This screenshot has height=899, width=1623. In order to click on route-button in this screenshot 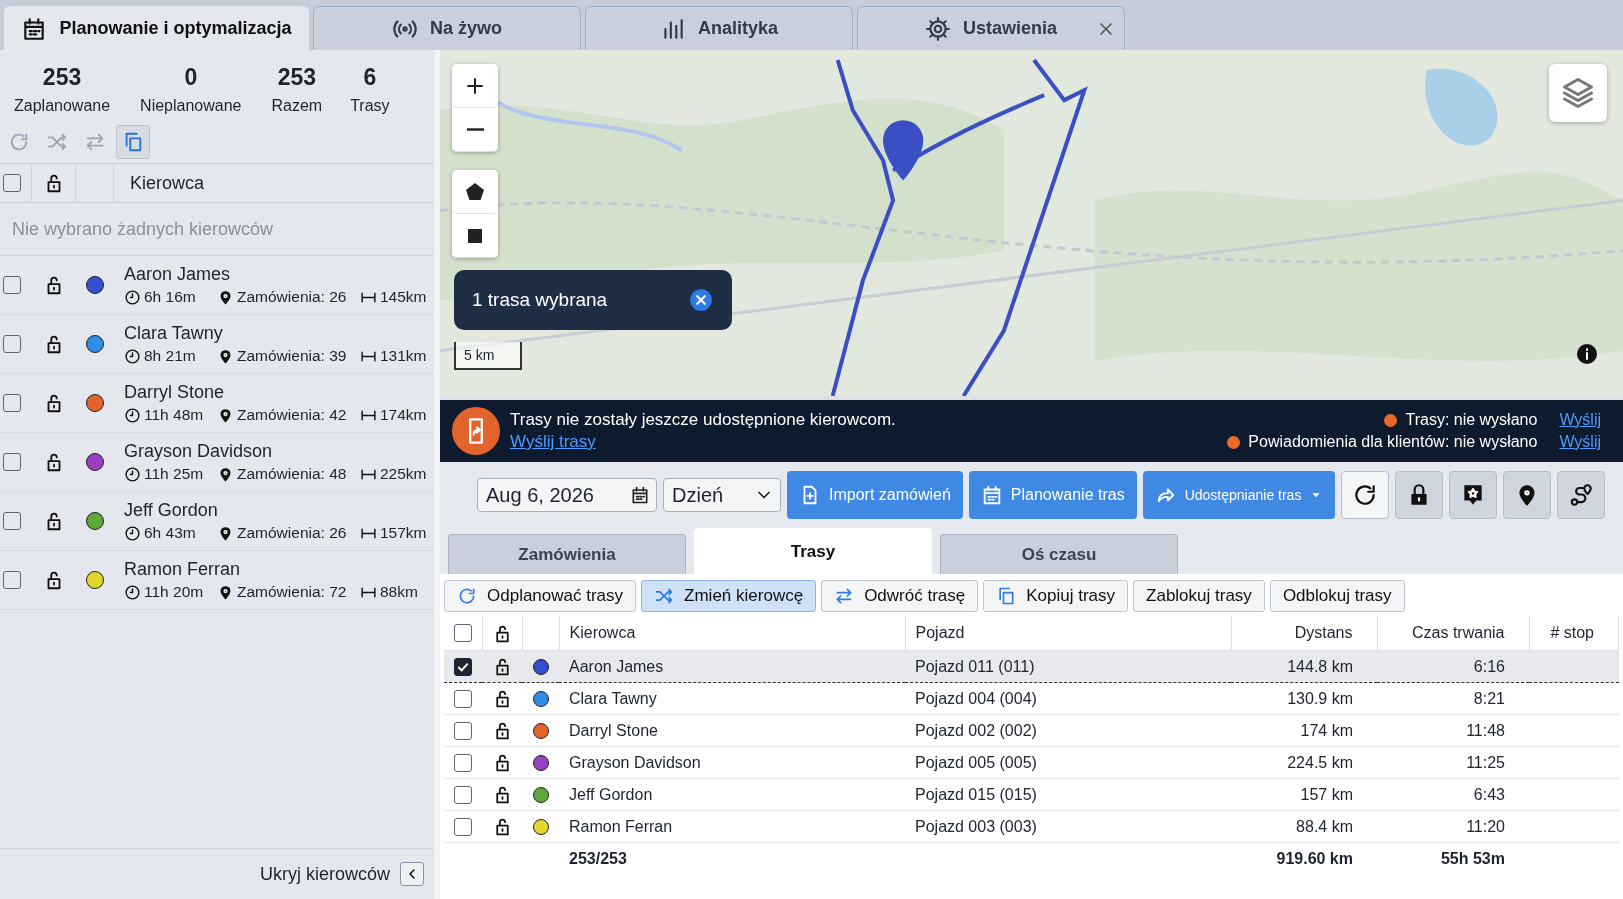, I will do `click(1581, 495)`.